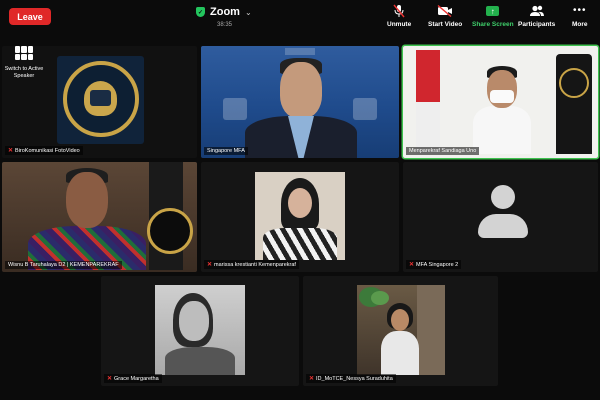  I want to click on more-button: ••• More, so click(580, 16).